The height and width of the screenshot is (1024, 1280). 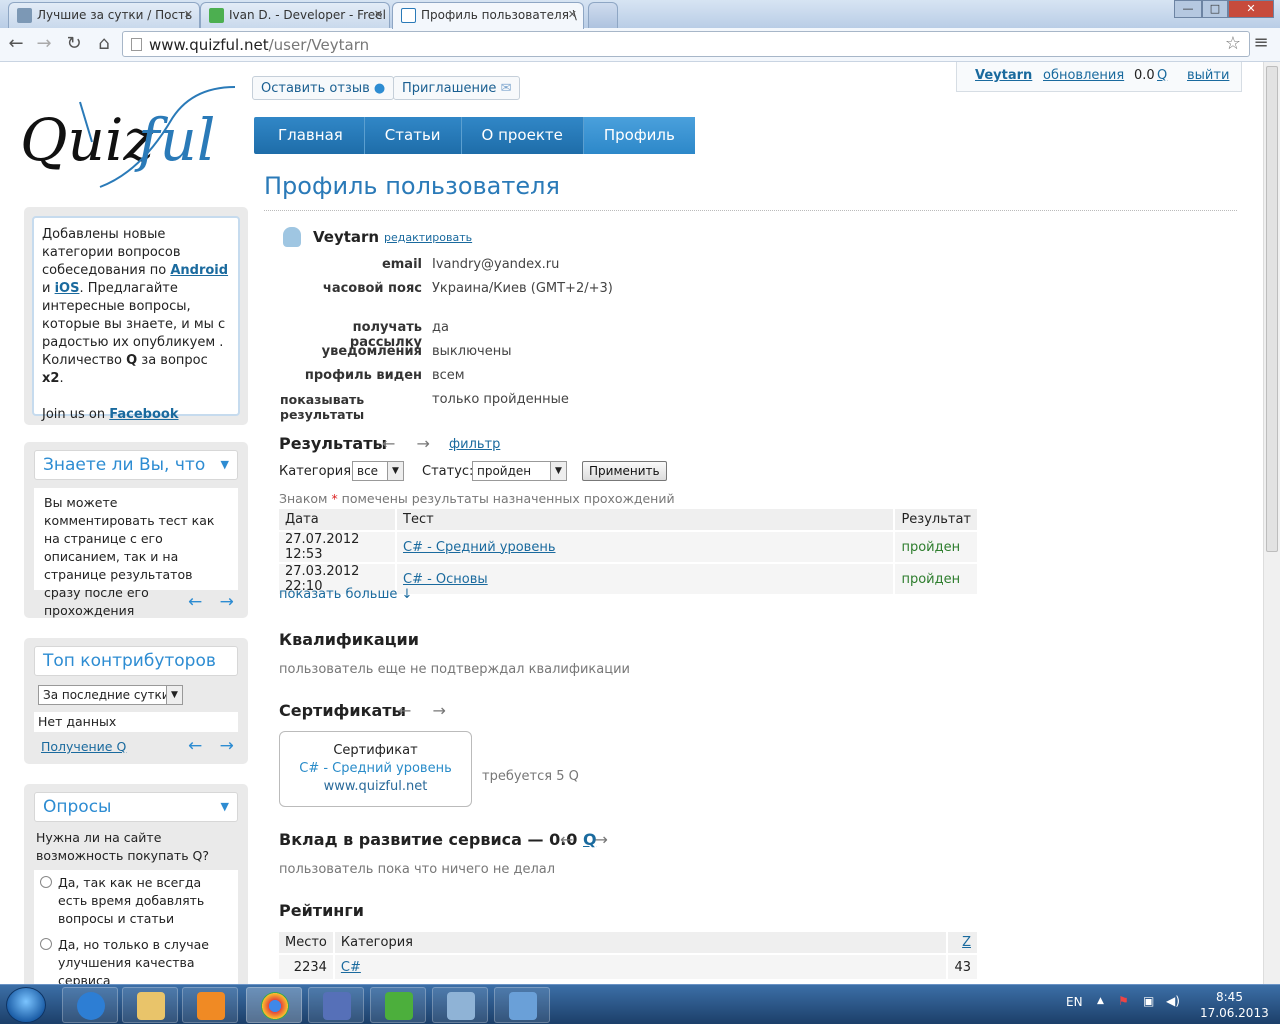 I want to click on contribution-arrows: ← →, so click(x=588, y=839).